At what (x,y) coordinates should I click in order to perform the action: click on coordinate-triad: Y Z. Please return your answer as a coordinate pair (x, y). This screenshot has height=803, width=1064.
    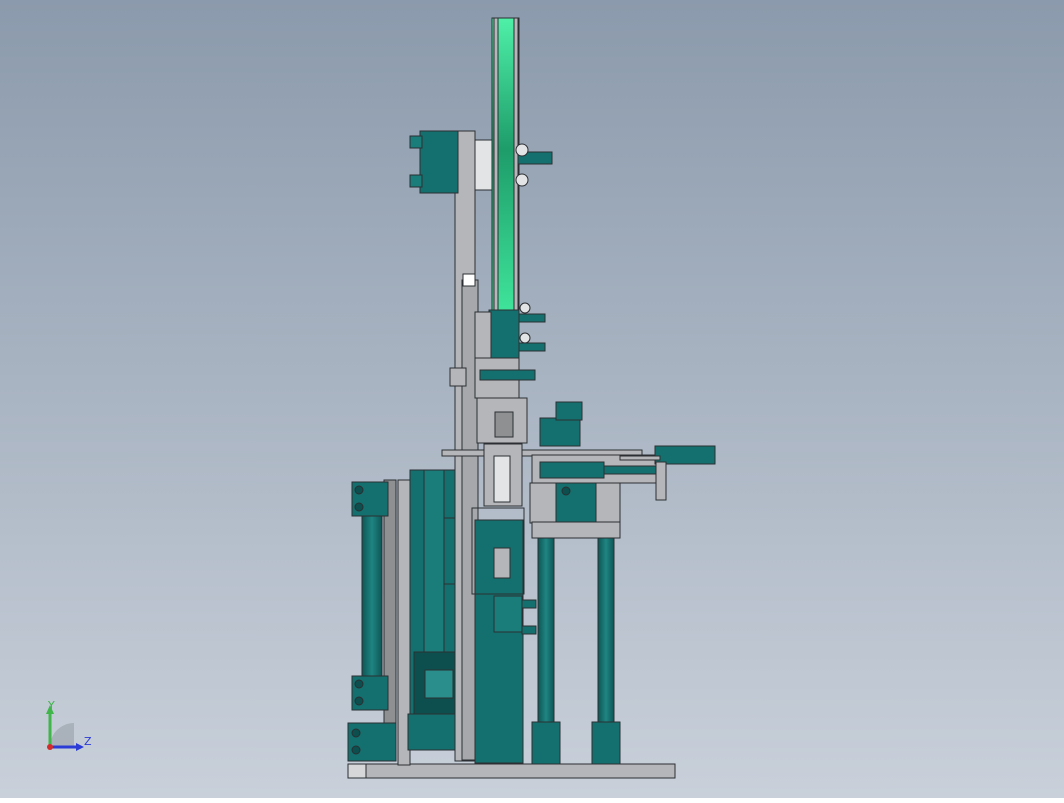
    Looking at the image, I should click on (68, 730).